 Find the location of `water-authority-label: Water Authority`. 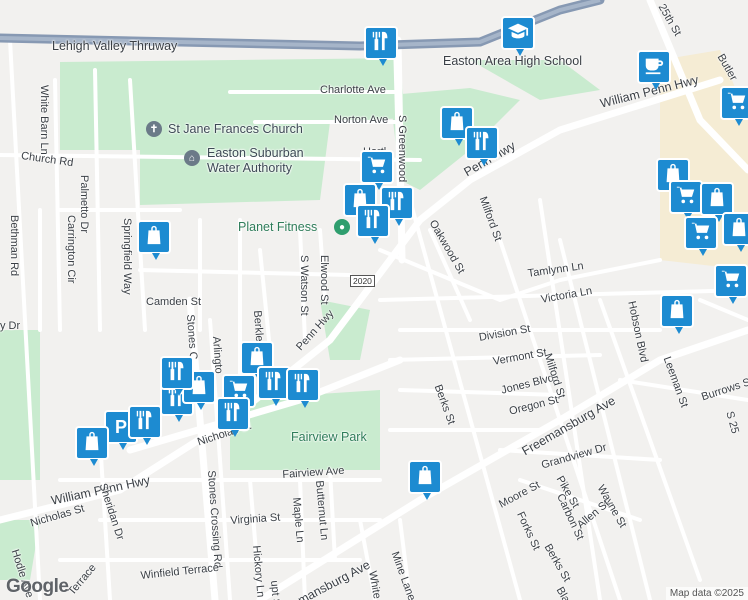

water-authority-label: Water Authority is located at coordinates (249, 168).